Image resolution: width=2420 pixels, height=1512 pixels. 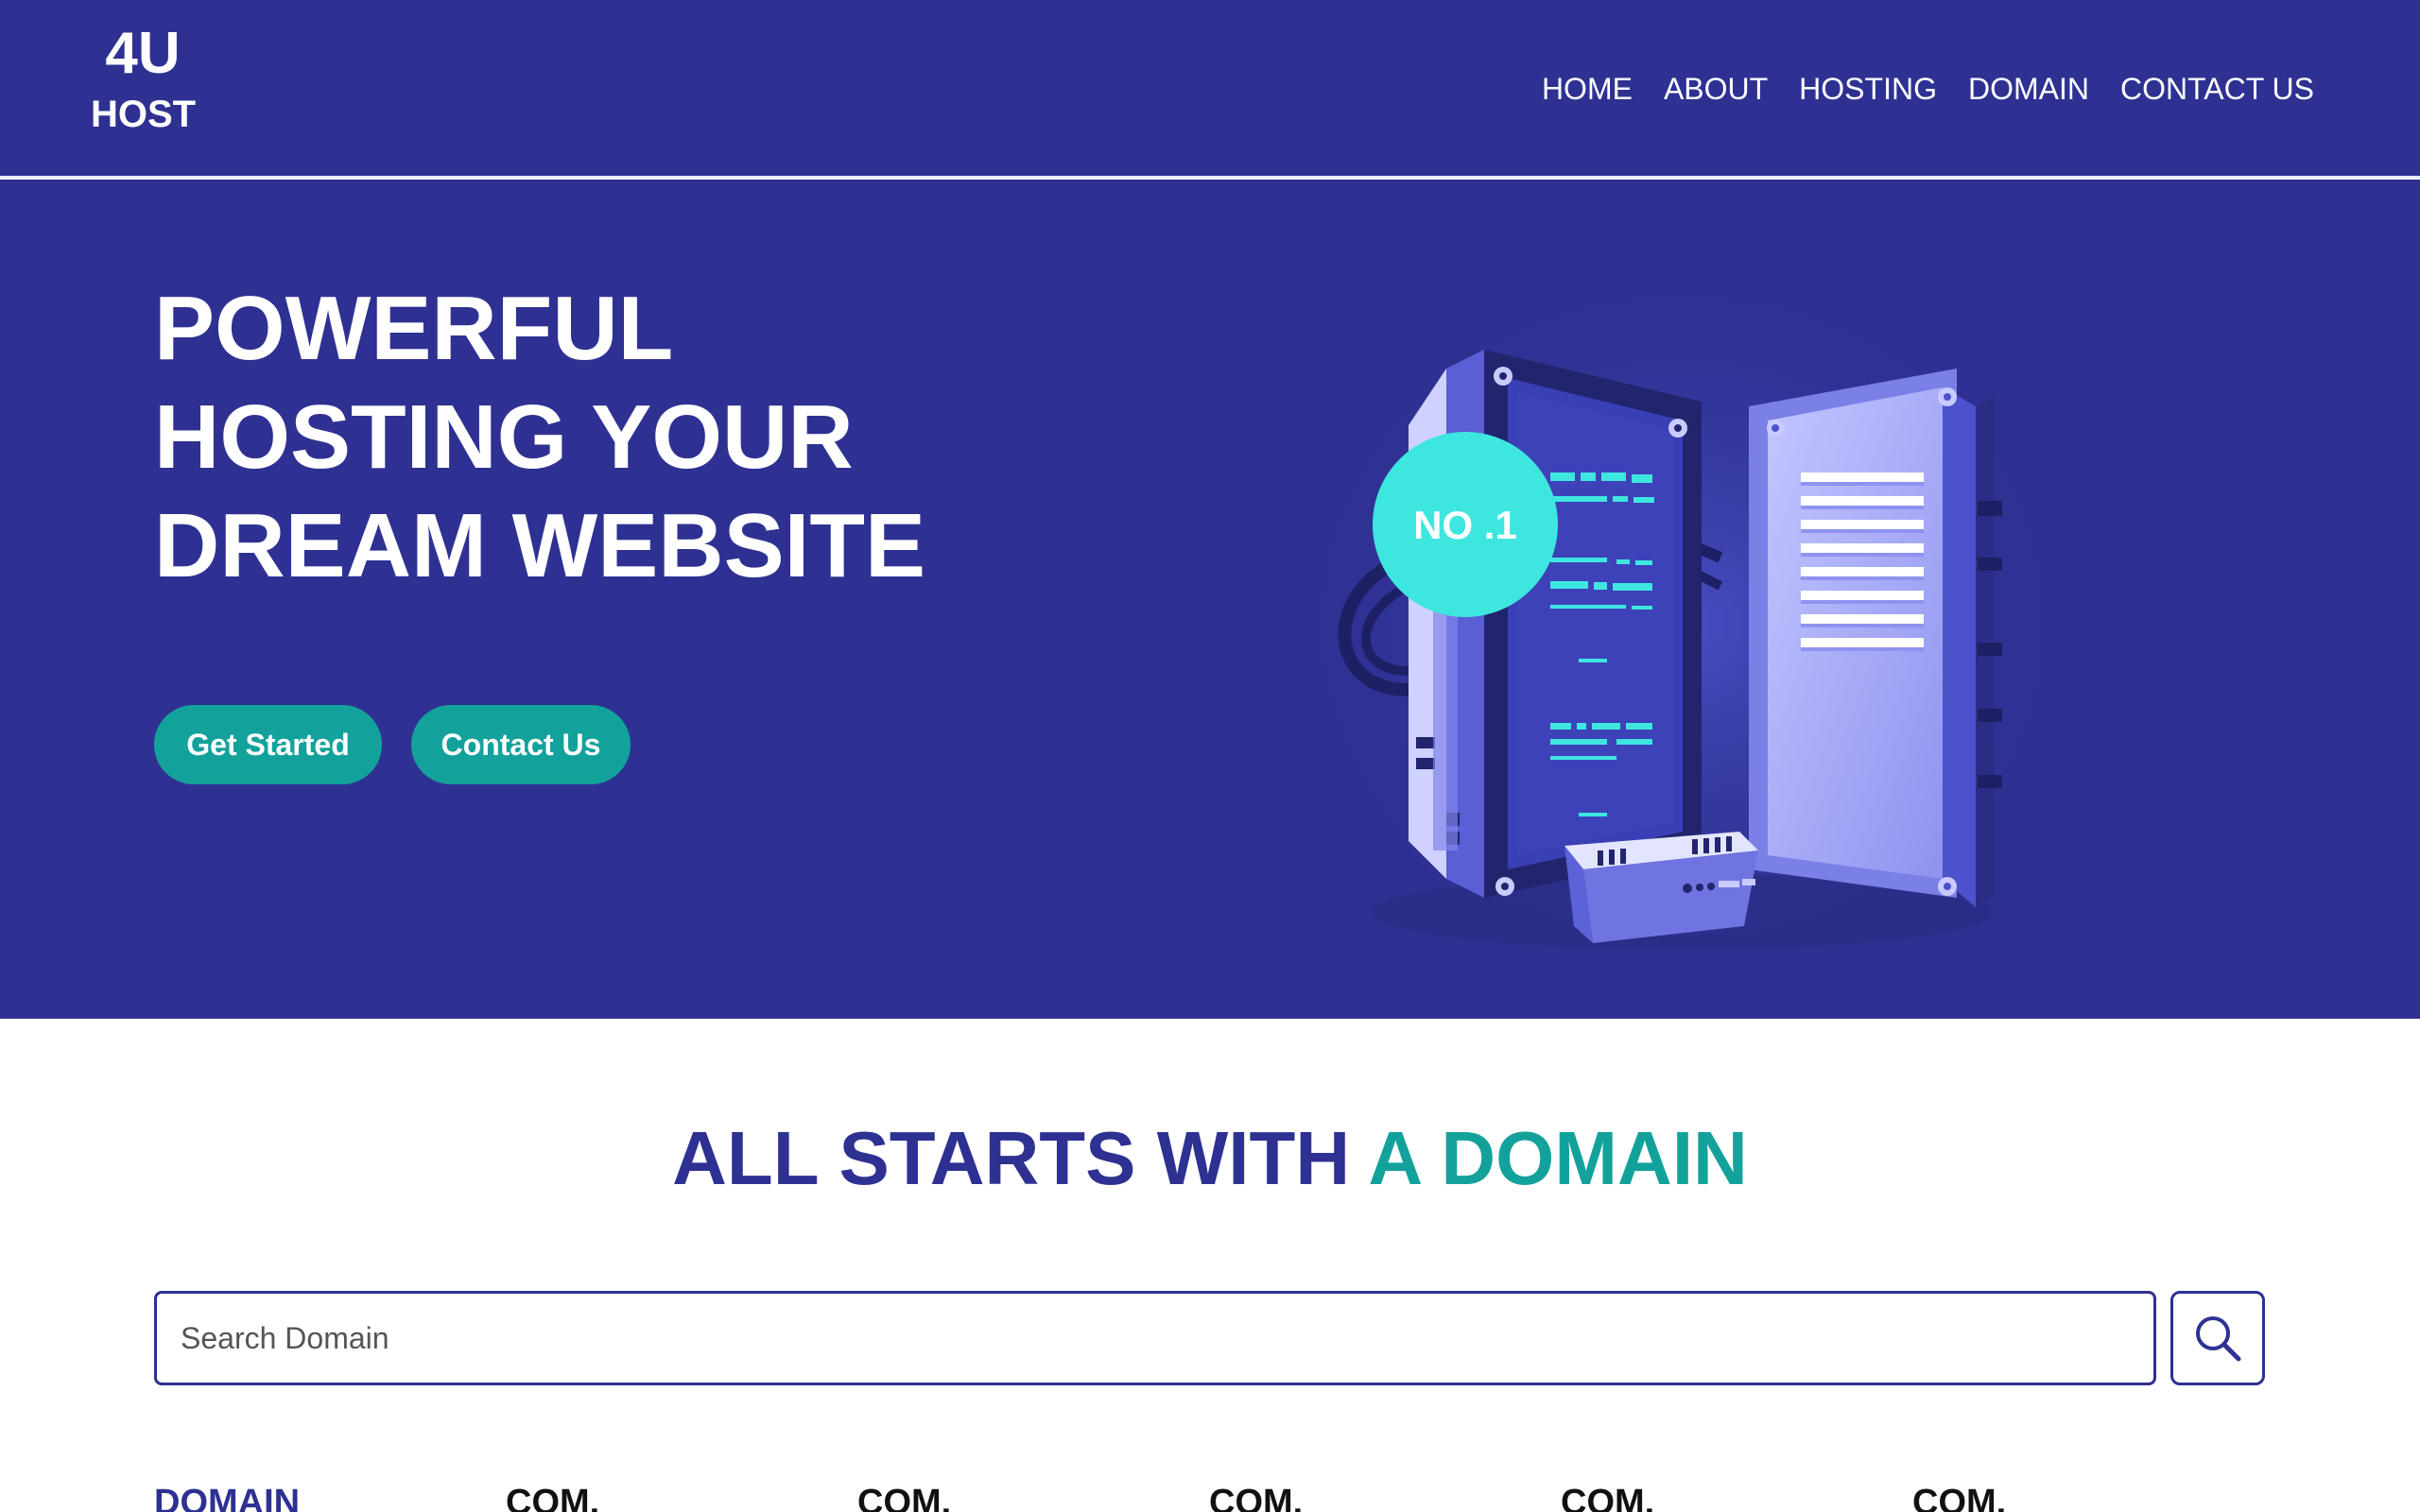 What do you see at coordinates (1465, 525) in the screenshot?
I see `no1-badge-text: NO .1` at bounding box center [1465, 525].